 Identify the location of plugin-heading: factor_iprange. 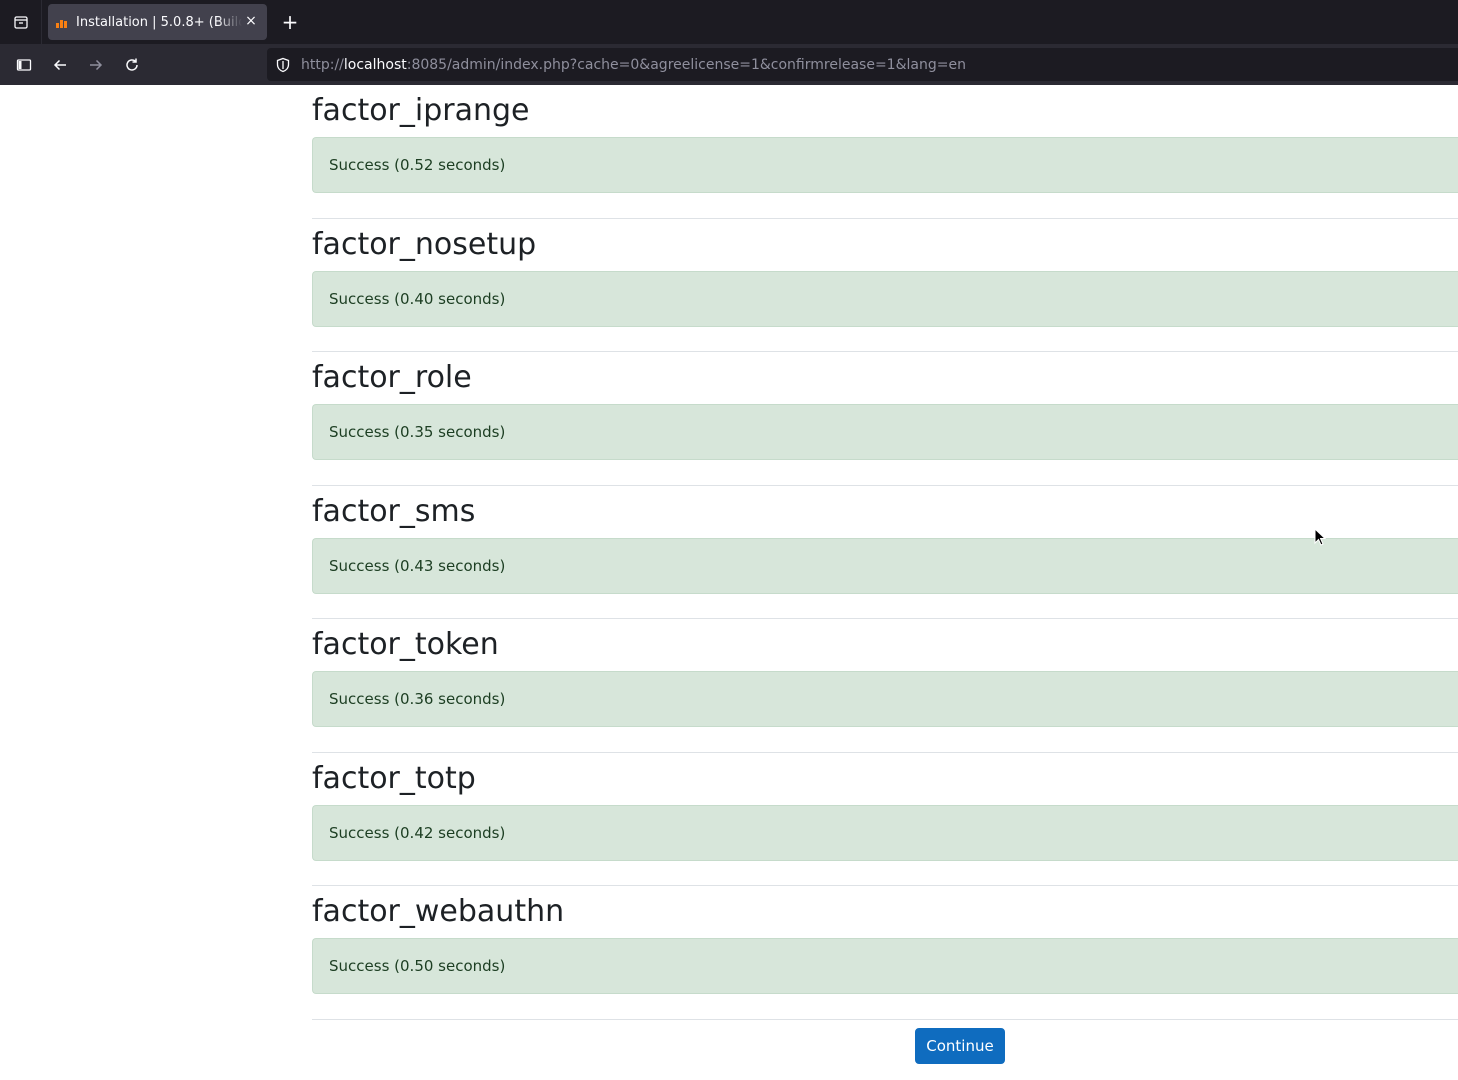
(421, 110).